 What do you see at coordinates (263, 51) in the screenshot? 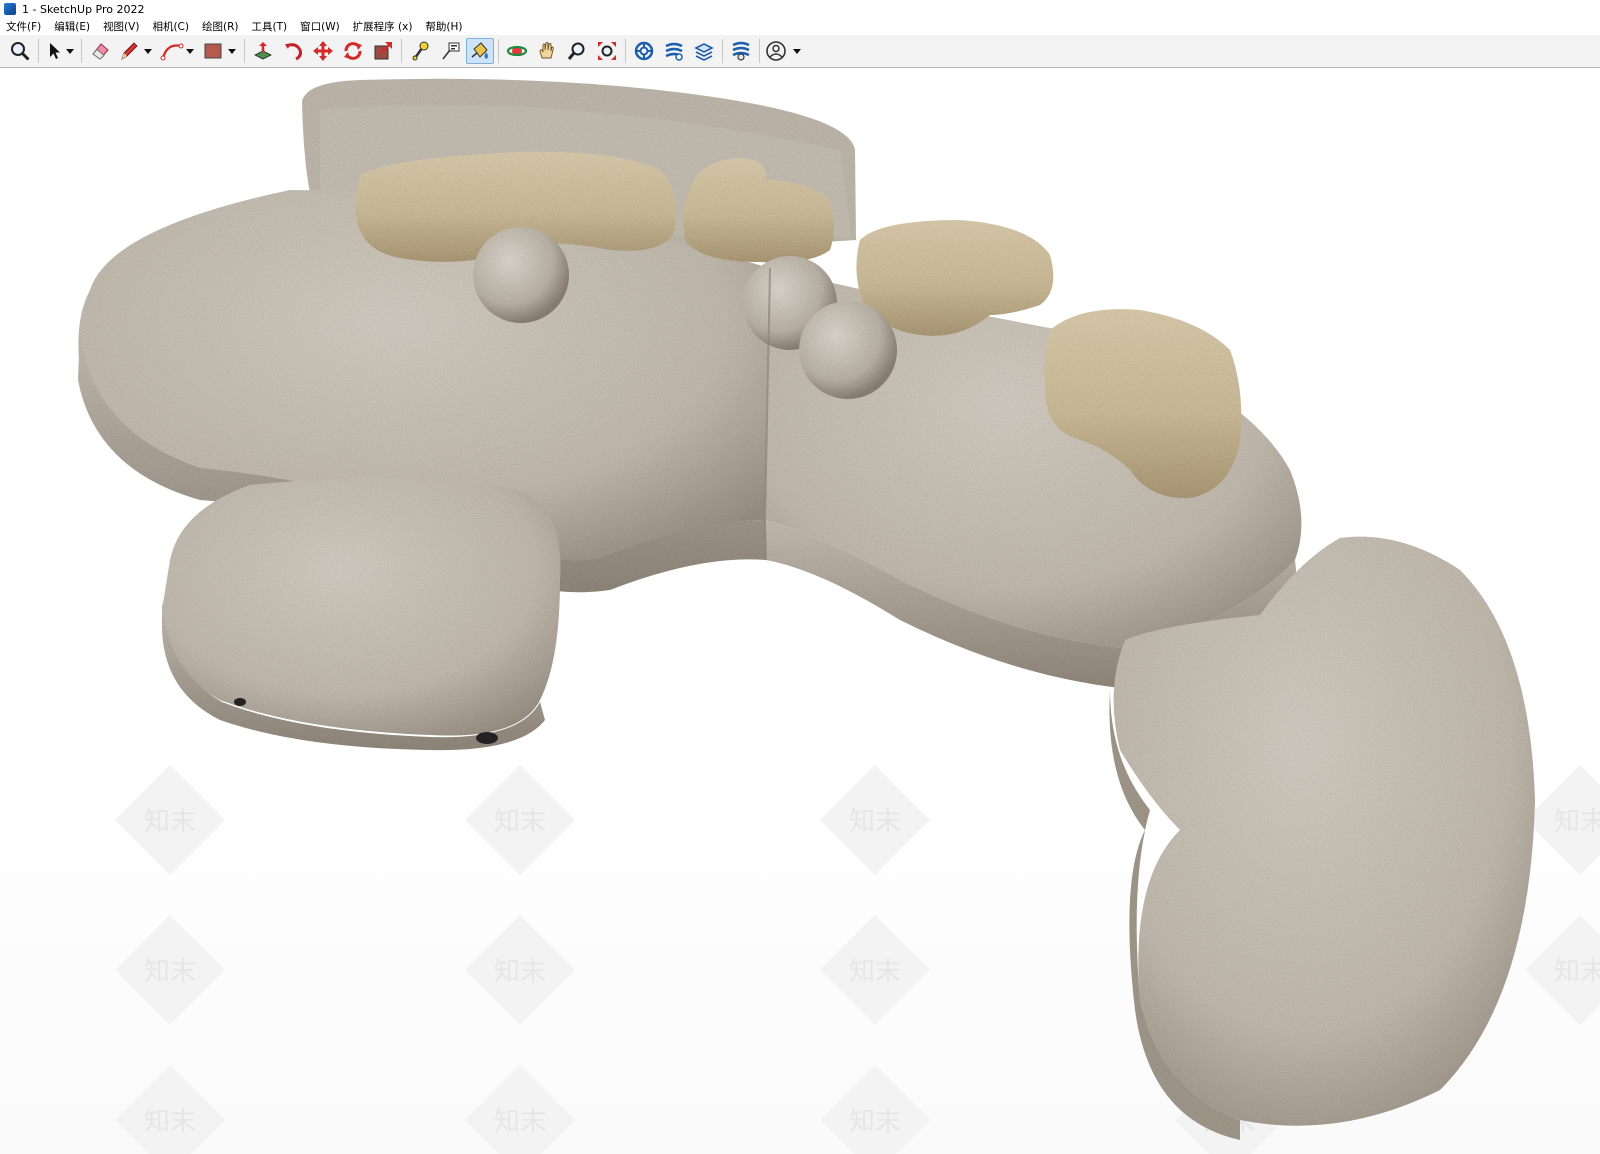
I see `push-pull-icon` at bounding box center [263, 51].